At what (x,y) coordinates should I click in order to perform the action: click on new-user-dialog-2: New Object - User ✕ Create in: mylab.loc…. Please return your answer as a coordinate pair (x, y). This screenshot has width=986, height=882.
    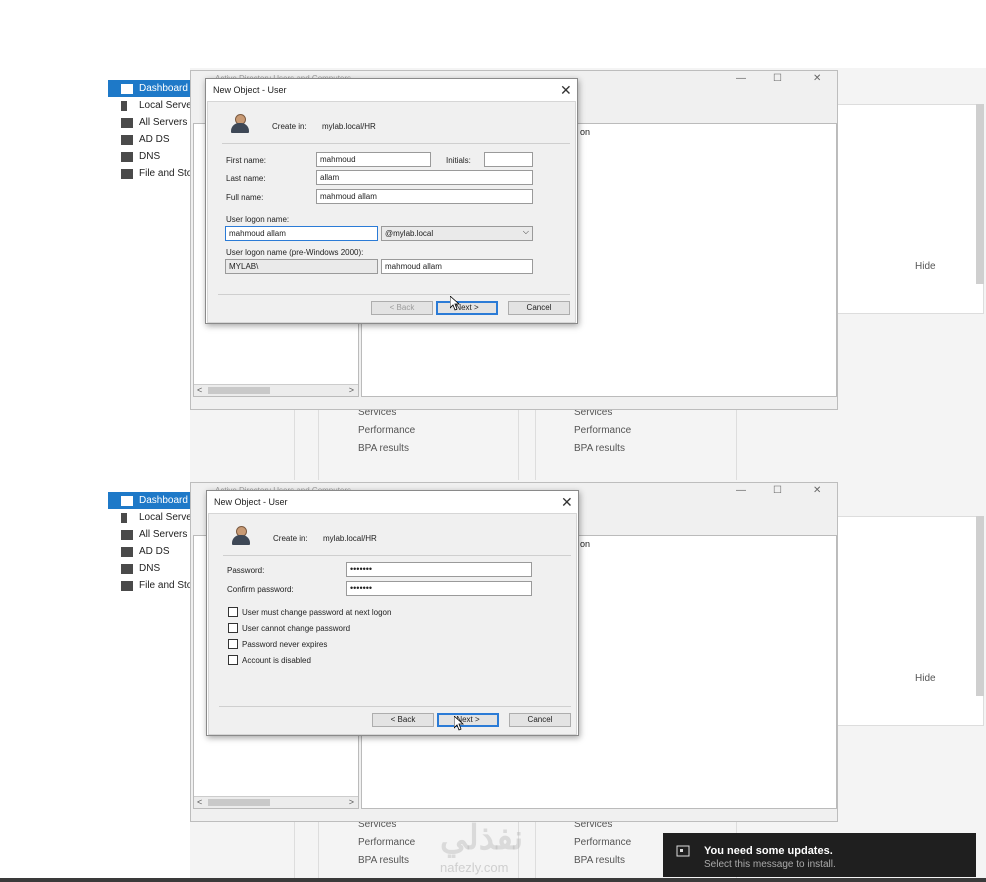
    Looking at the image, I should click on (392, 613).